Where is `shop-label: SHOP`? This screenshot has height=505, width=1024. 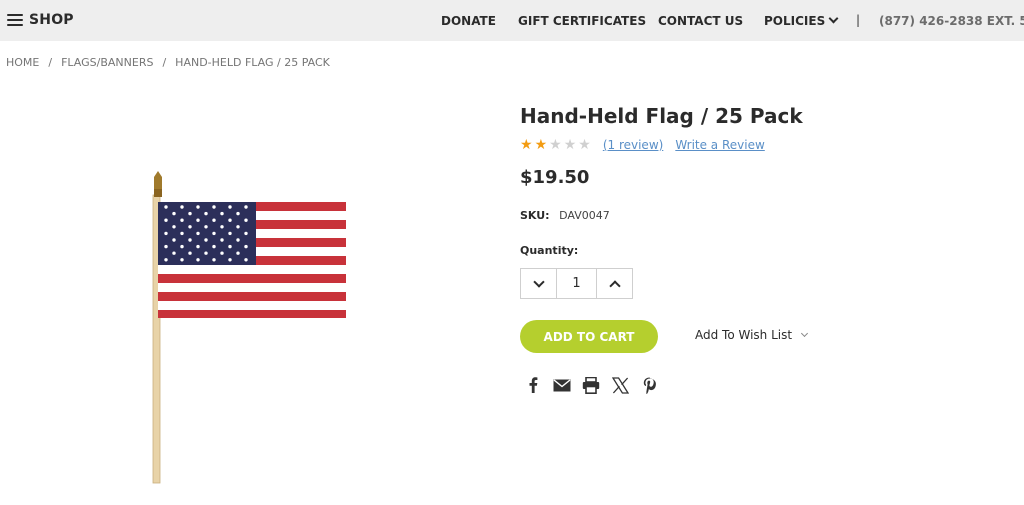
shop-label: SHOP is located at coordinates (51, 20).